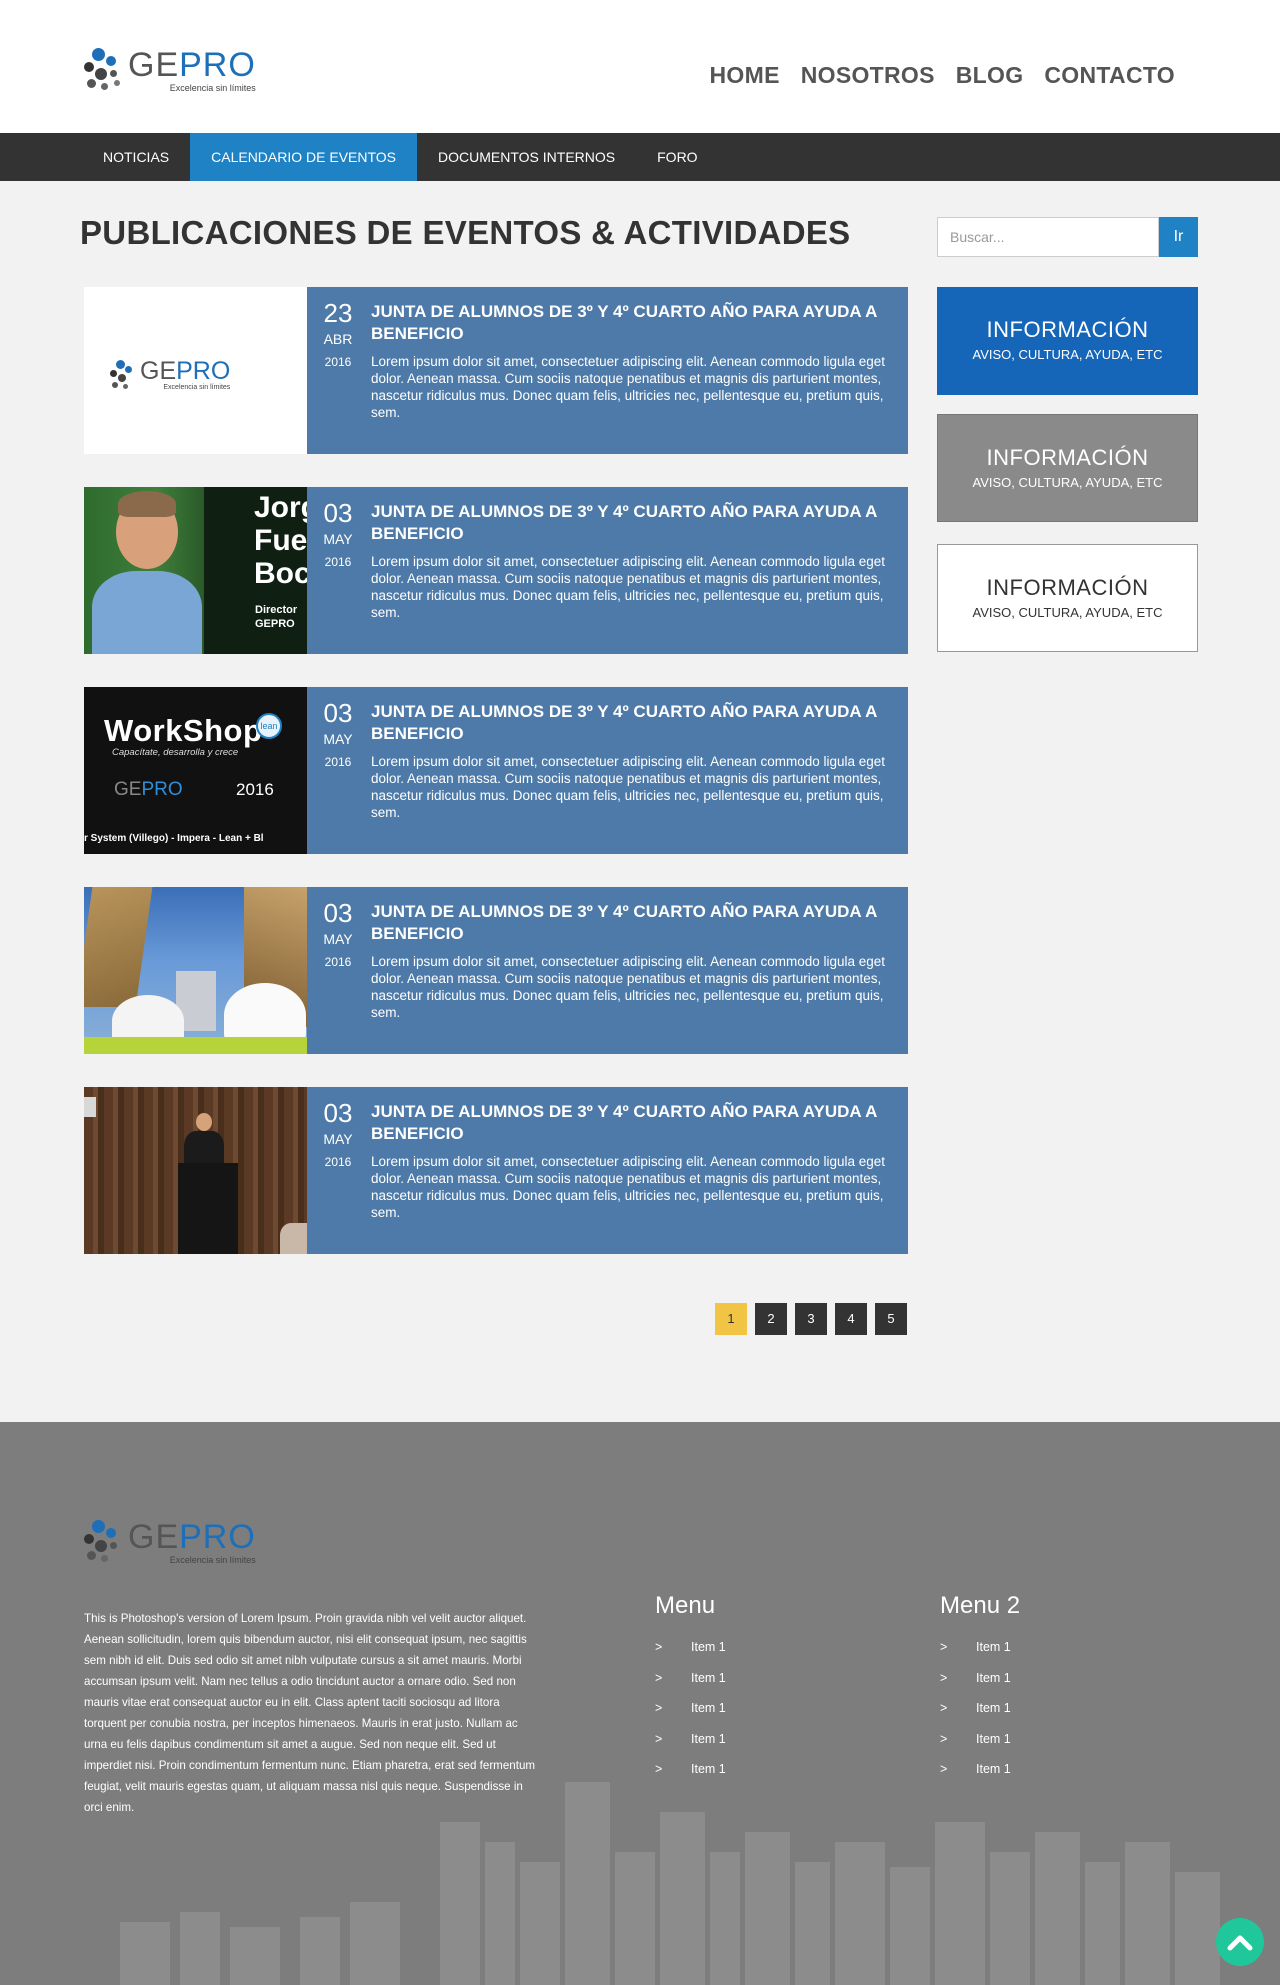 The width and height of the screenshot is (1280, 1985). I want to click on subnav-calendario-de-eventos: CALENDARIO DE EVENTOS, so click(304, 157).